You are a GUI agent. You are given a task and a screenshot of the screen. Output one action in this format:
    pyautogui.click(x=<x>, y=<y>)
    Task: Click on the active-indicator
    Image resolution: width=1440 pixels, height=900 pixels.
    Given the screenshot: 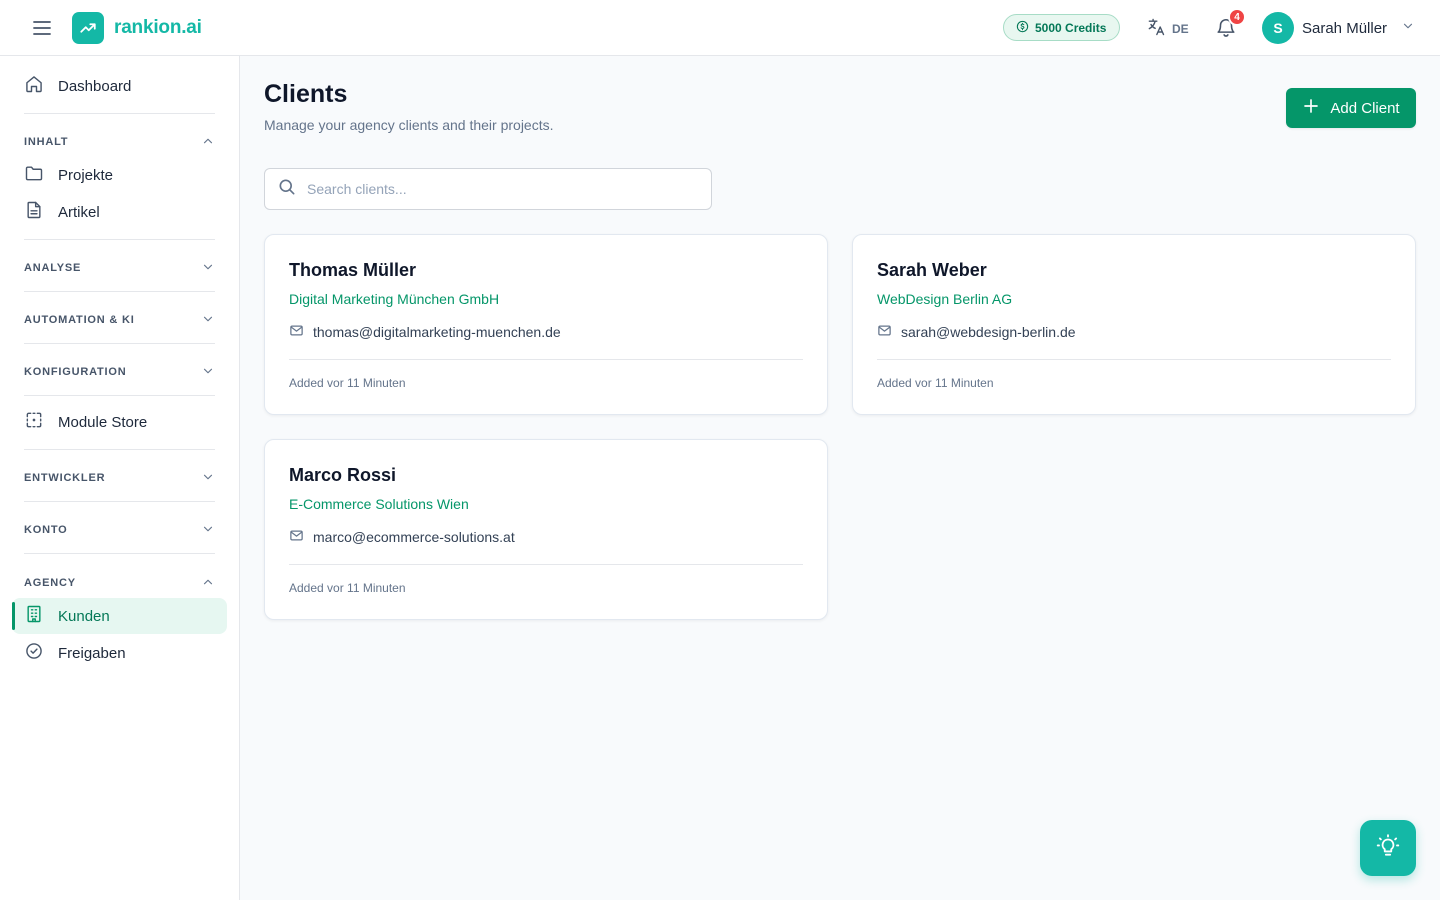 What is the action you would take?
    pyautogui.click(x=13, y=616)
    